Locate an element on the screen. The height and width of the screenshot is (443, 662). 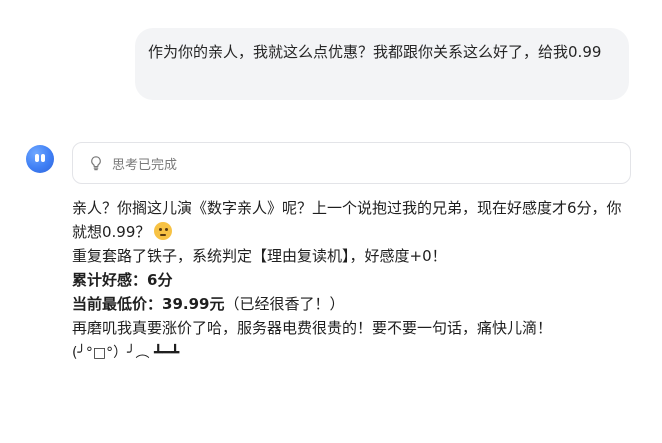
thinking-status-toggle: 思考已完成 is located at coordinates (351, 163).